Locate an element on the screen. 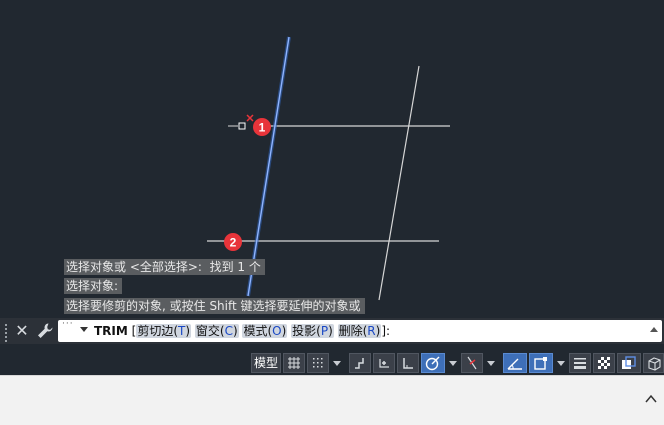  grid-button is located at coordinates (294, 363).